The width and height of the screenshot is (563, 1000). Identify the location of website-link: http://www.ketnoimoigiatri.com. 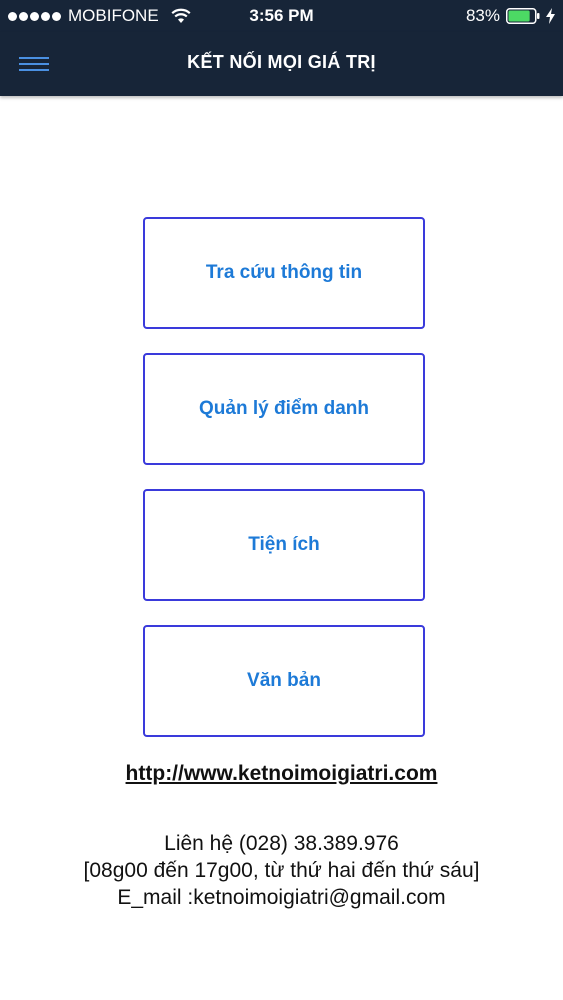
(281, 774).